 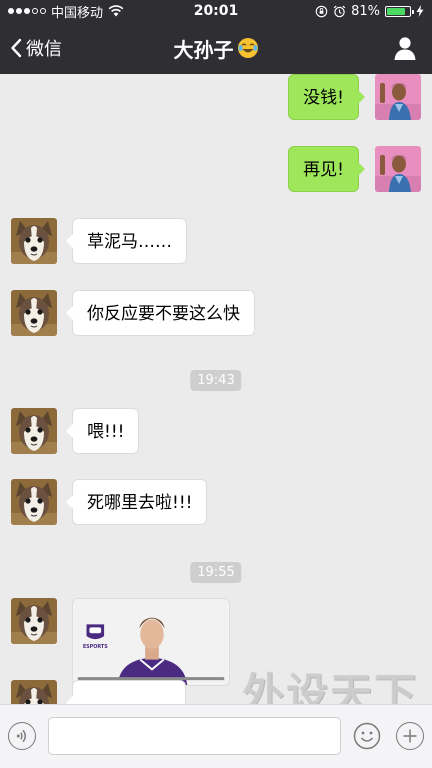 I want to click on back-label: 微信, so click(x=44, y=49).